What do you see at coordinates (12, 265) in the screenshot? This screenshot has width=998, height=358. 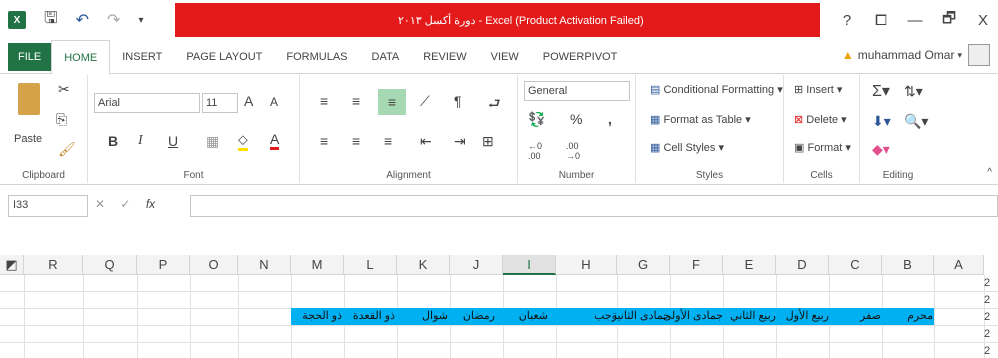 I see `select-all-corner: ◩` at bounding box center [12, 265].